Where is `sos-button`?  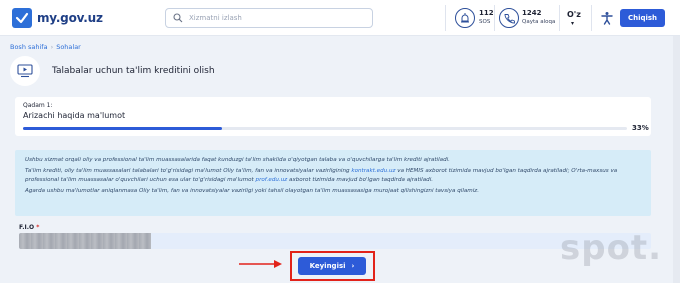 sos-button is located at coordinates (465, 18).